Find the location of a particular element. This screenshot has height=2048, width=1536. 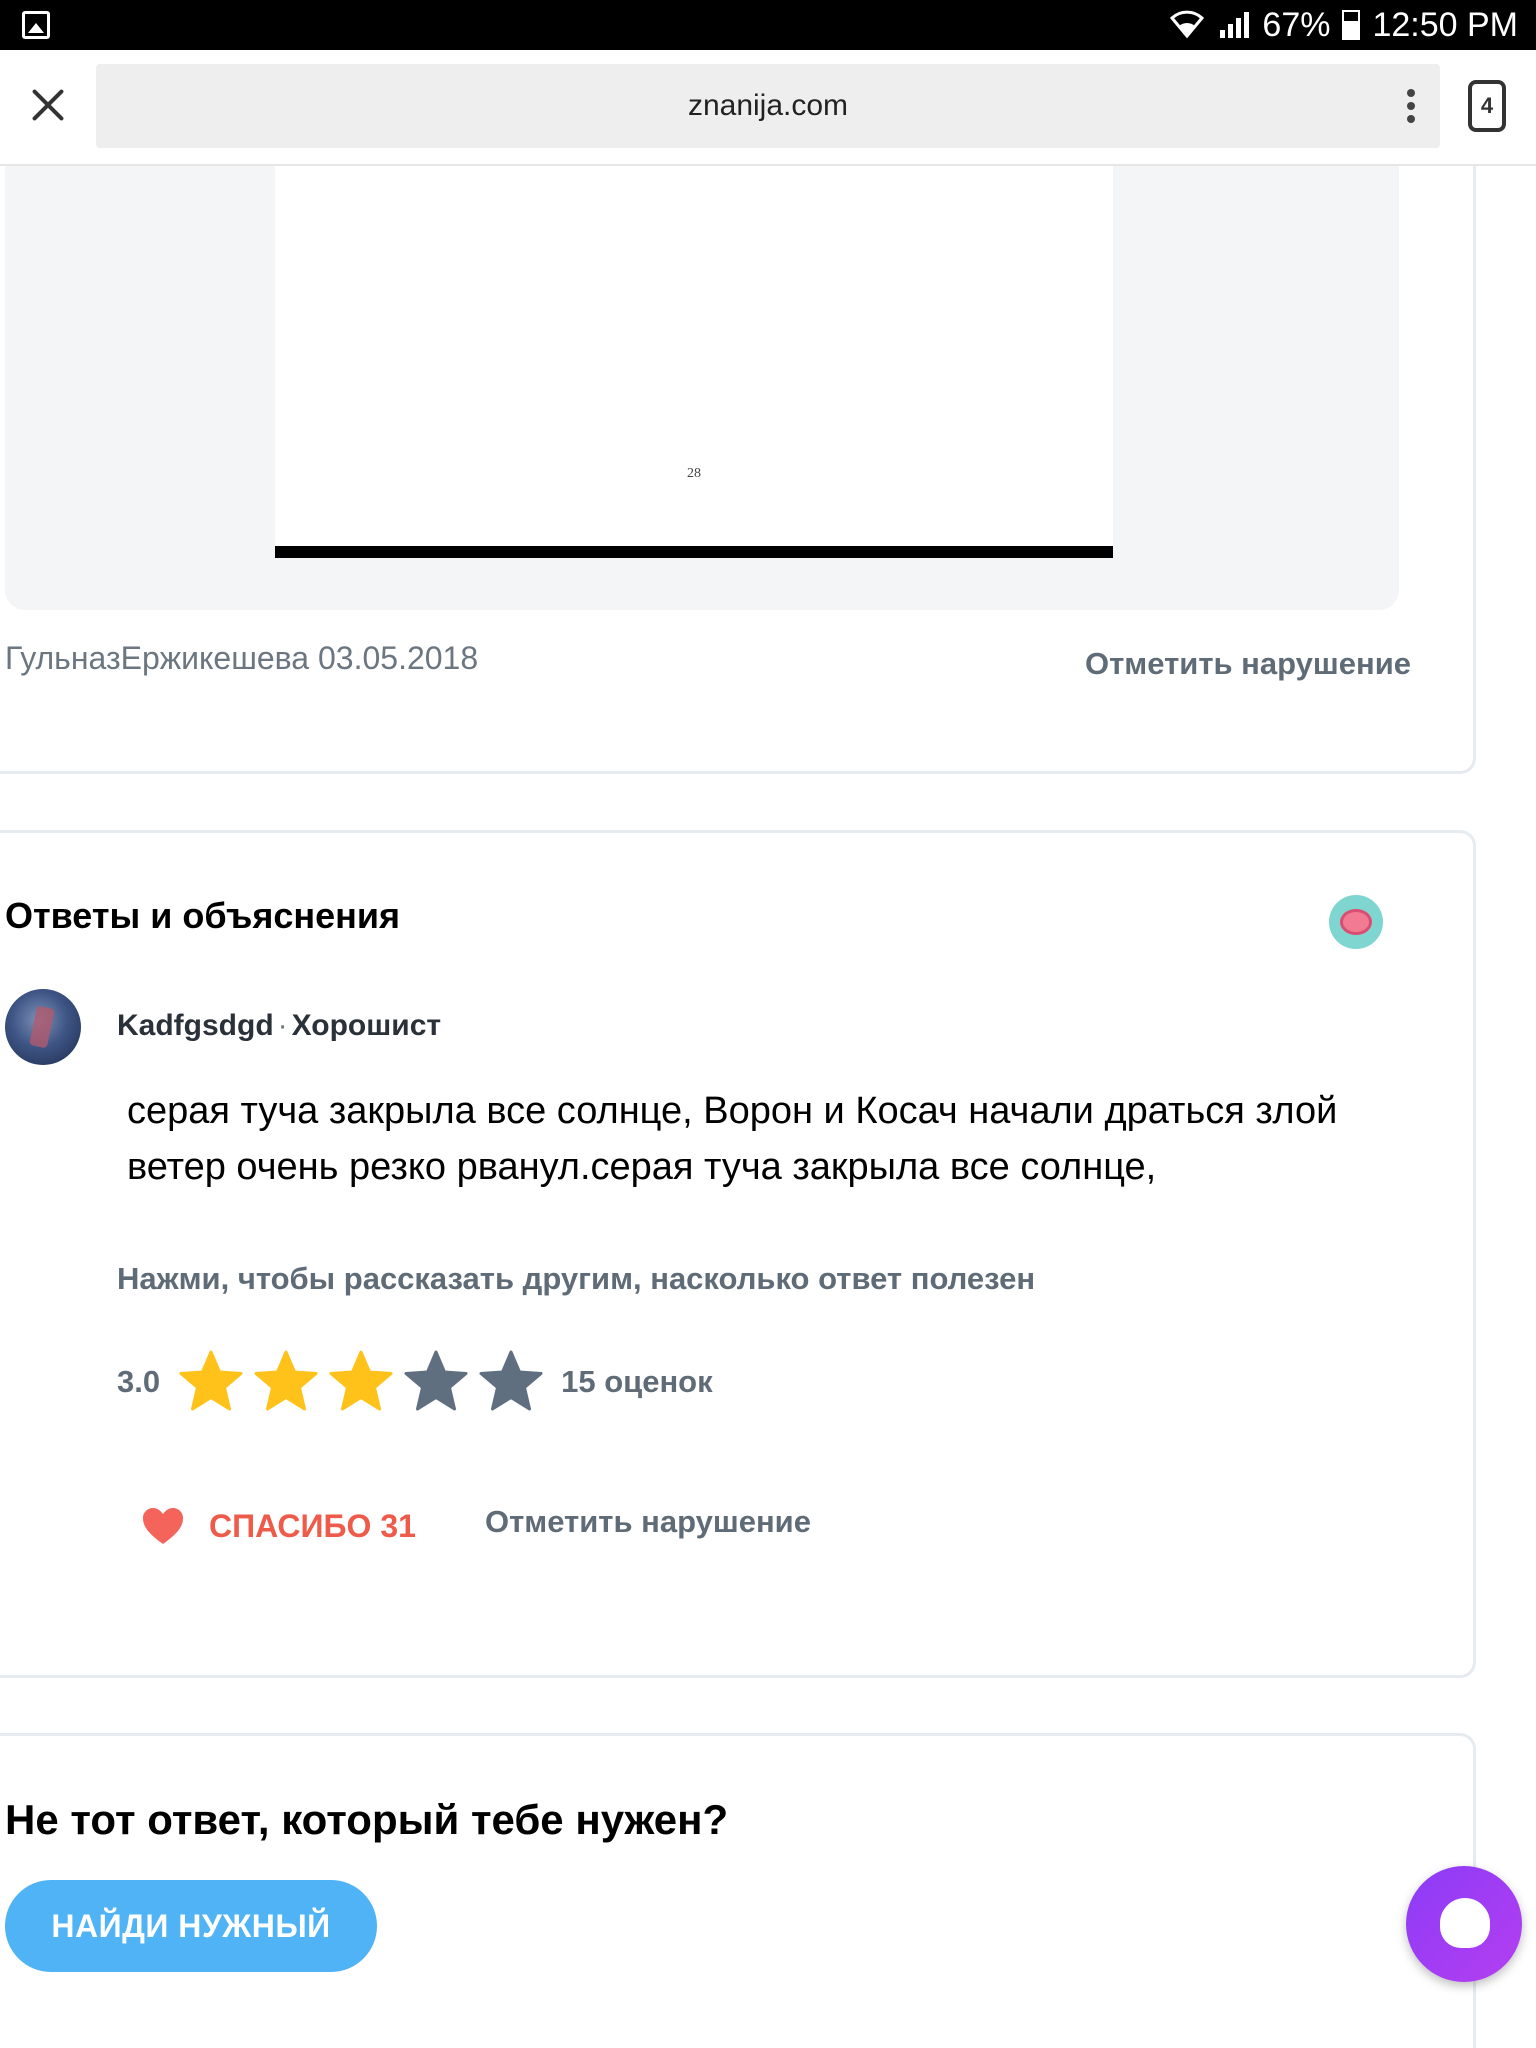

browser-toolbar: znanija.com 4 is located at coordinates (768, 108).